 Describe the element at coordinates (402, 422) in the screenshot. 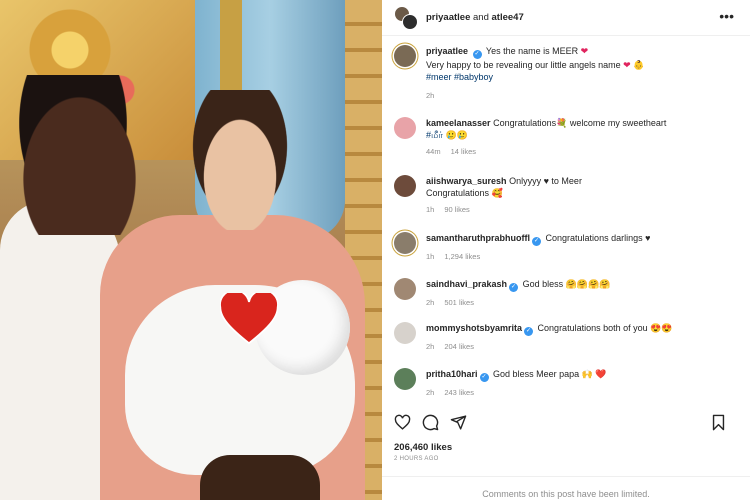

I see `heart-icon` at that location.